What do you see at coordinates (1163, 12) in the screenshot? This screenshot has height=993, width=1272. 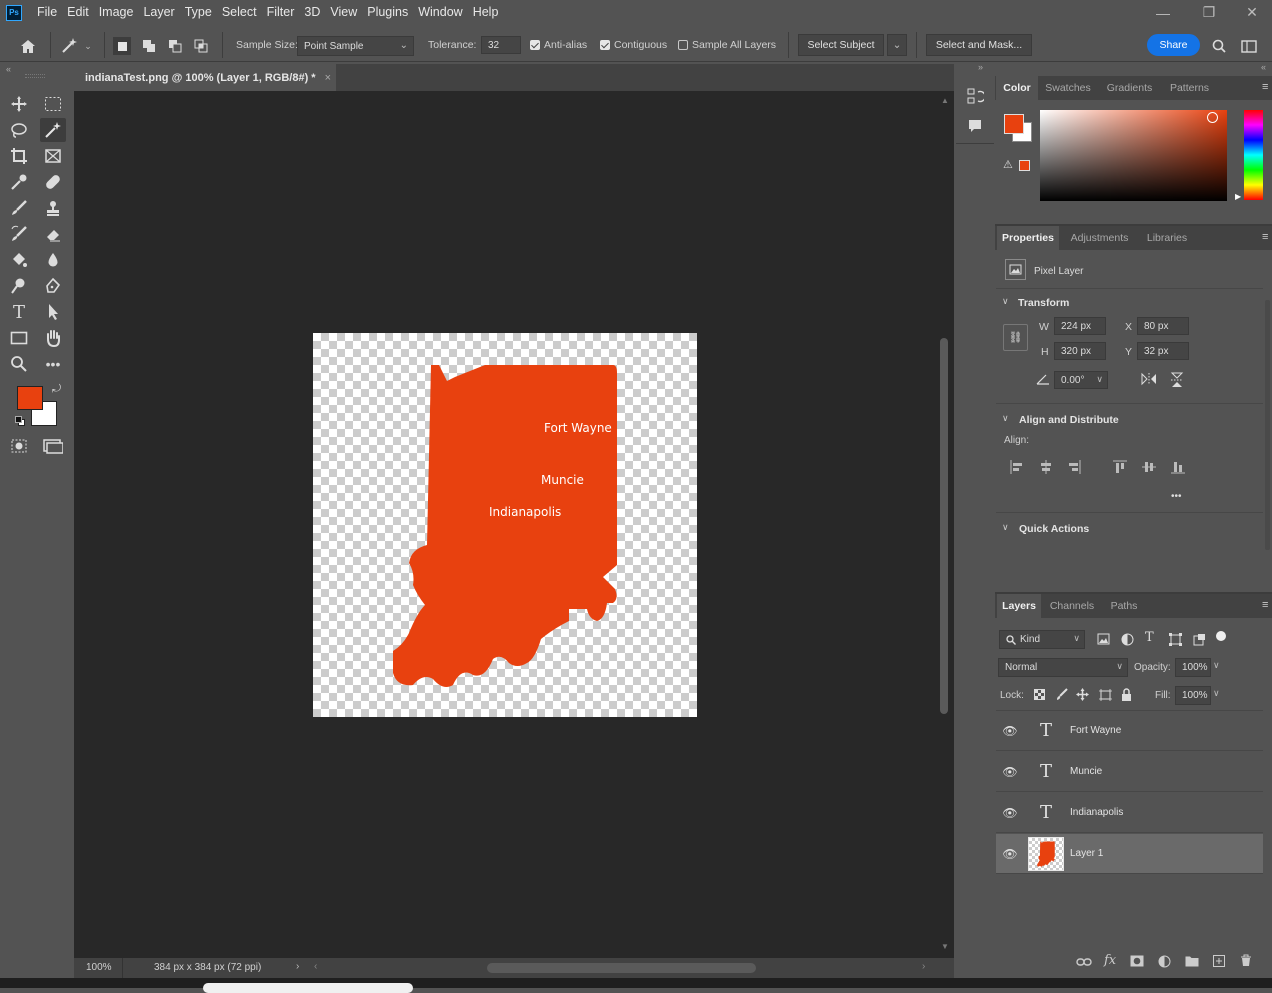 I see `minimize-button: —` at bounding box center [1163, 12].